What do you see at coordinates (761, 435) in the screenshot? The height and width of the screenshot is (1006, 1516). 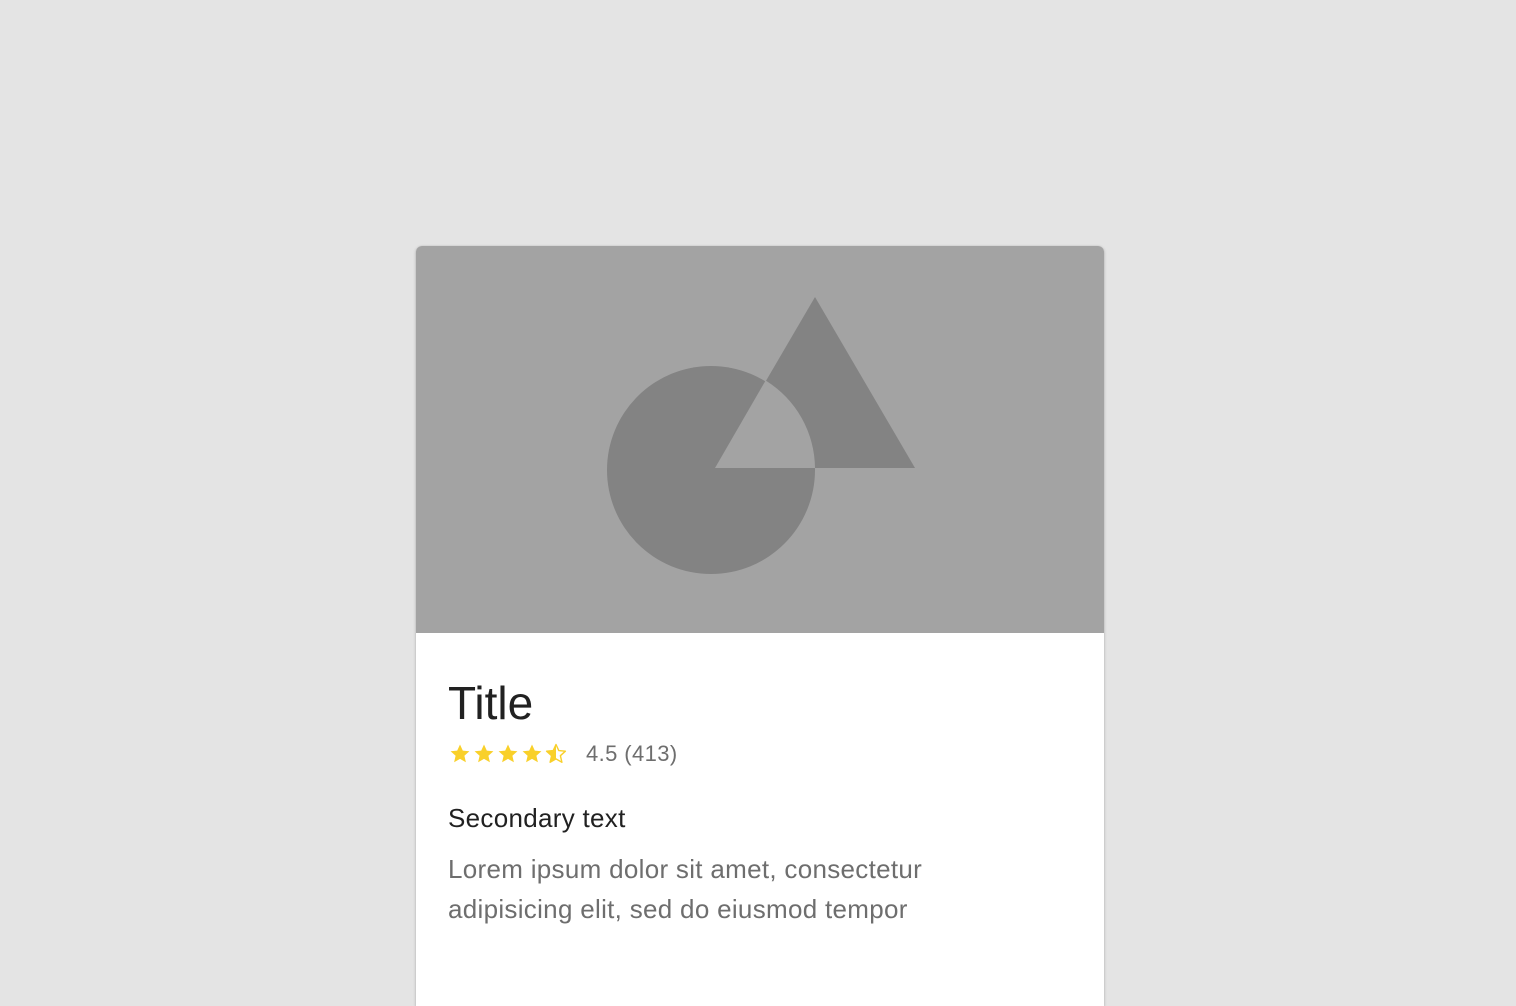 I see `image-placeholder-icon` at bounding box center [761, 435].